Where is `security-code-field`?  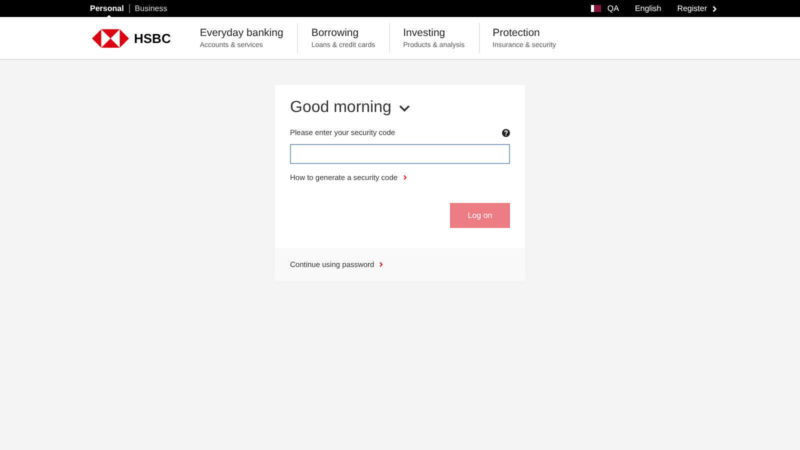 security-code-field is located at coordinates (400, 154).